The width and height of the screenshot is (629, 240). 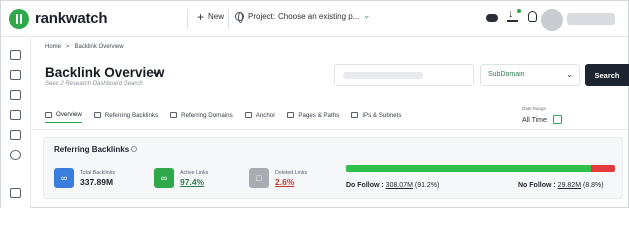 I want to click on info-icon, so click(x=134, y=149).